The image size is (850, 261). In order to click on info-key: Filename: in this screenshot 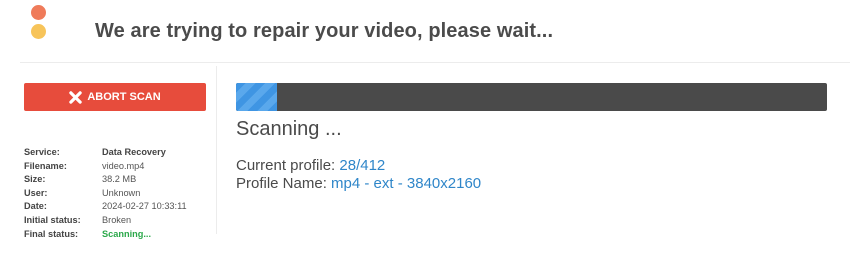, I will do `click(45, 165)`.